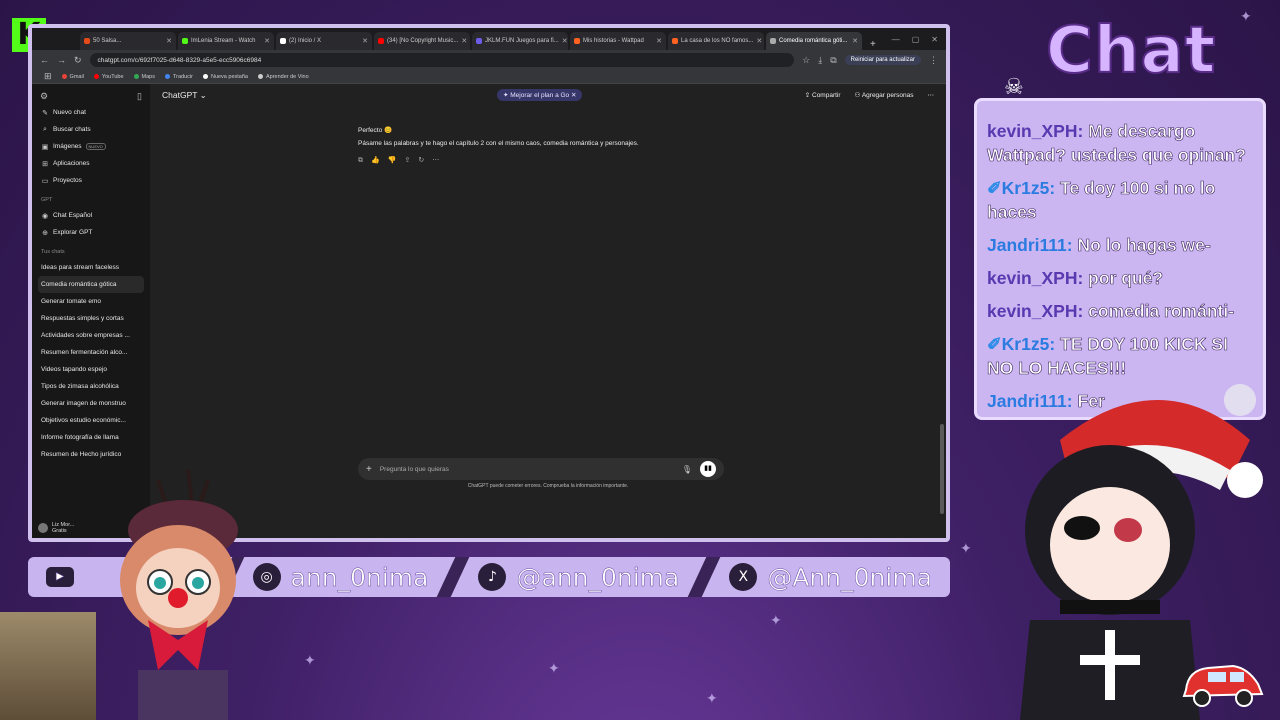  Describe the element at coordinates (225, 77) in the screenshot. I see `bookmark-item: Nueva pestaña` at that location.